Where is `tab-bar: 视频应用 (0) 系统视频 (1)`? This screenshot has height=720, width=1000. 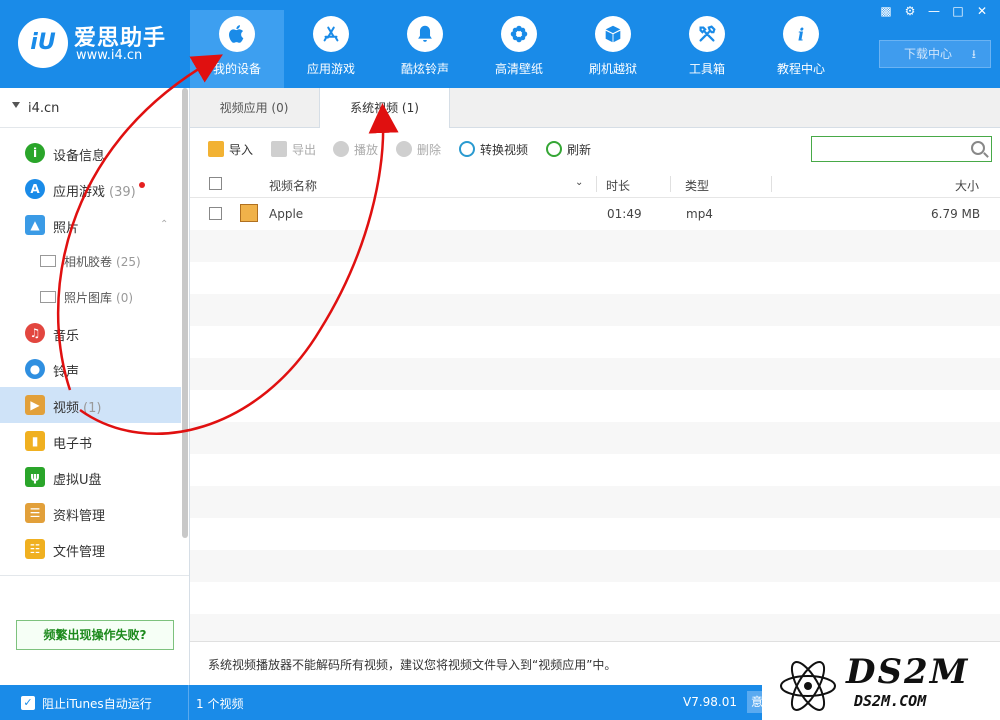 tab-bar: 视频应用 (0) 系统视频 (1) is located at coordinates (595, 108).